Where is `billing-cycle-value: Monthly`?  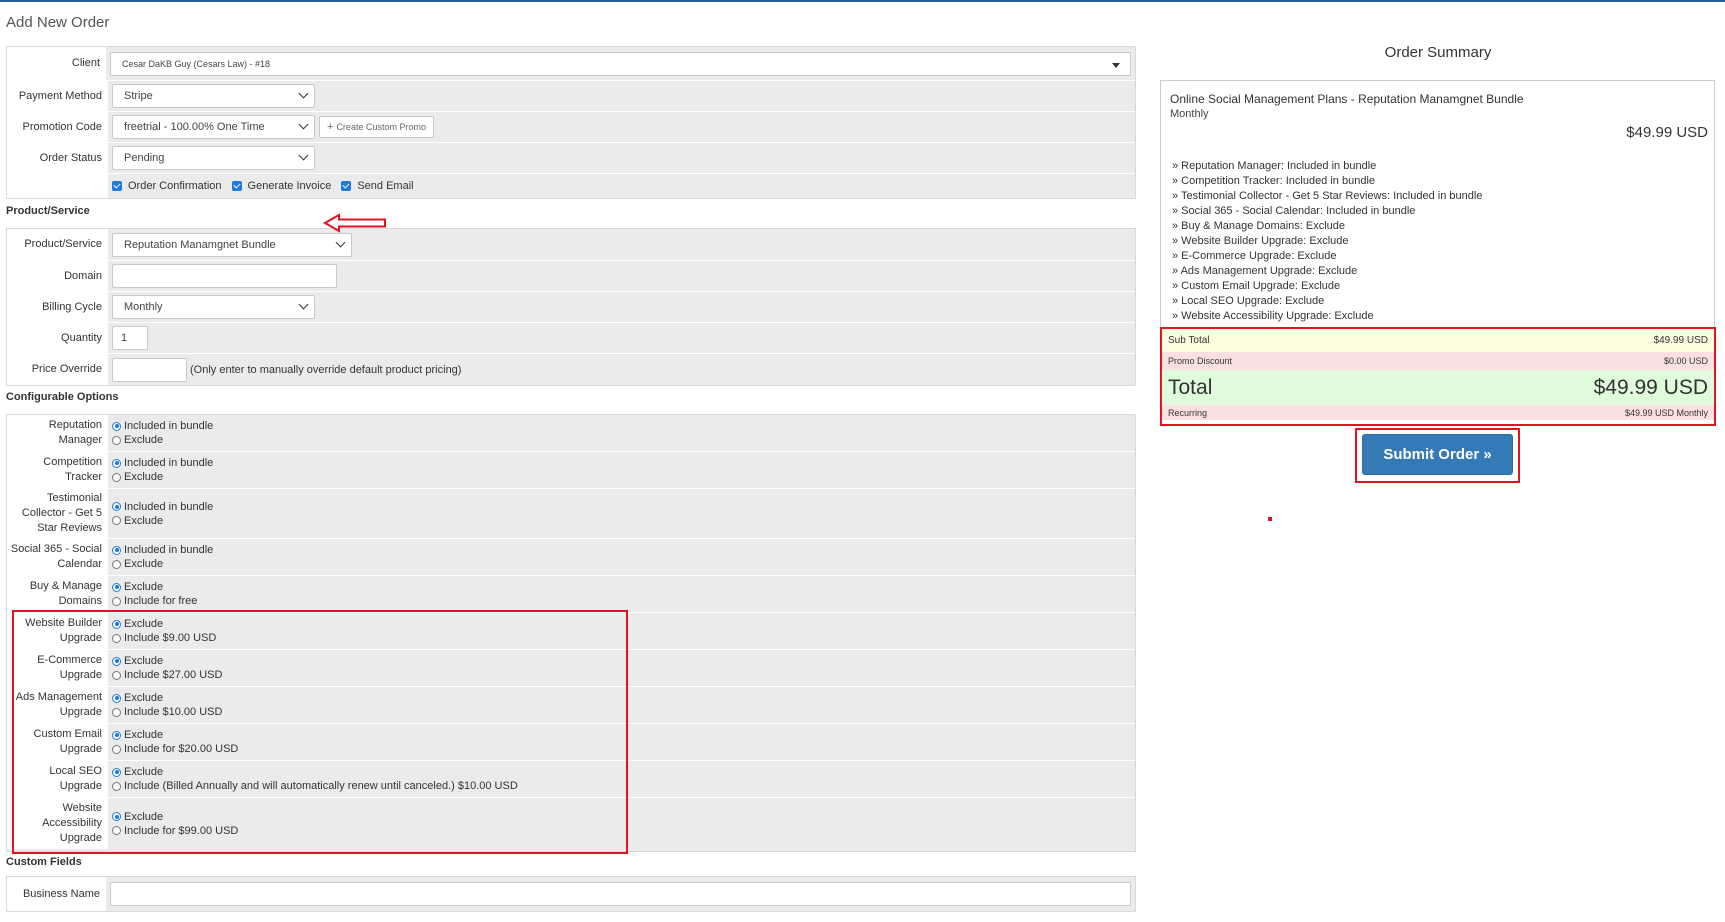
billing-cycle-value: Monthly is located at coordinates (143, 307).